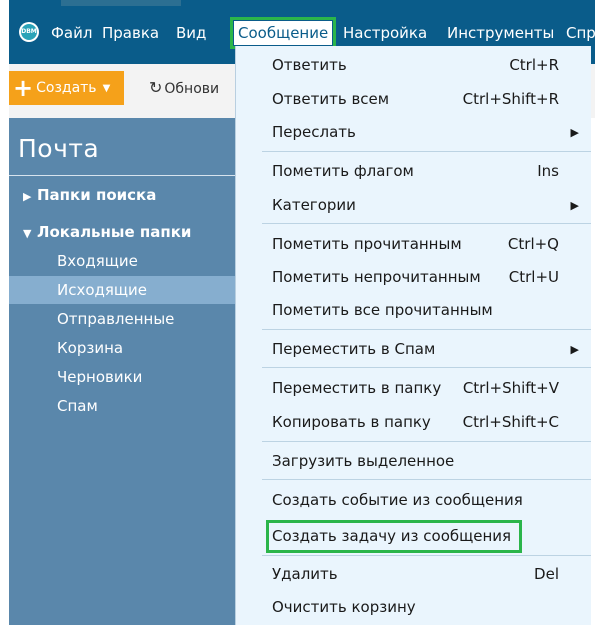  I want to click on menu-item-label: Копировать в папку, so click(351, 422).